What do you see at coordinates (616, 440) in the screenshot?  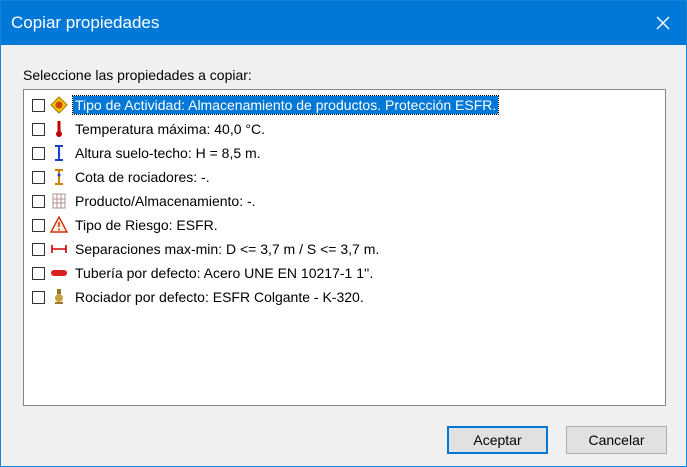 I see `cancel-button: Cancelar` at bounding box center [616, 440].